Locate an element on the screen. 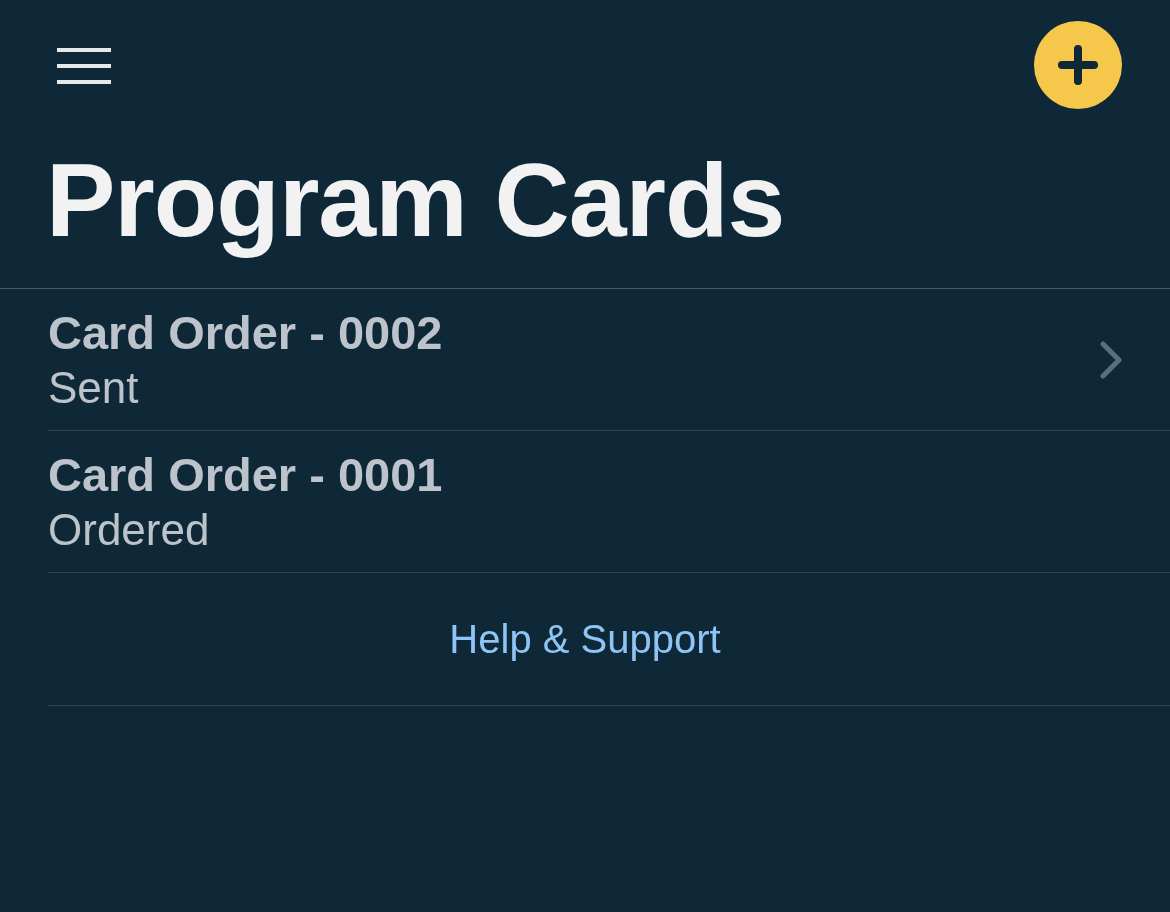  order-row: Card Order - 0001 Ordered is located at coordinates (609, 502).